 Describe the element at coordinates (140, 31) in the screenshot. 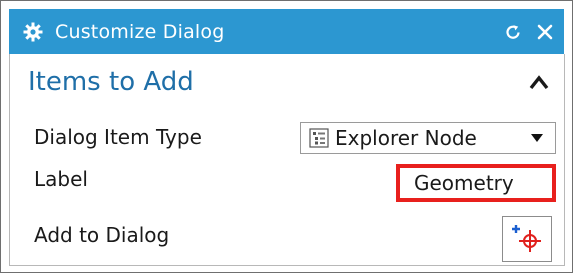

I see `dialog-title: Customize Dialog` at that location.